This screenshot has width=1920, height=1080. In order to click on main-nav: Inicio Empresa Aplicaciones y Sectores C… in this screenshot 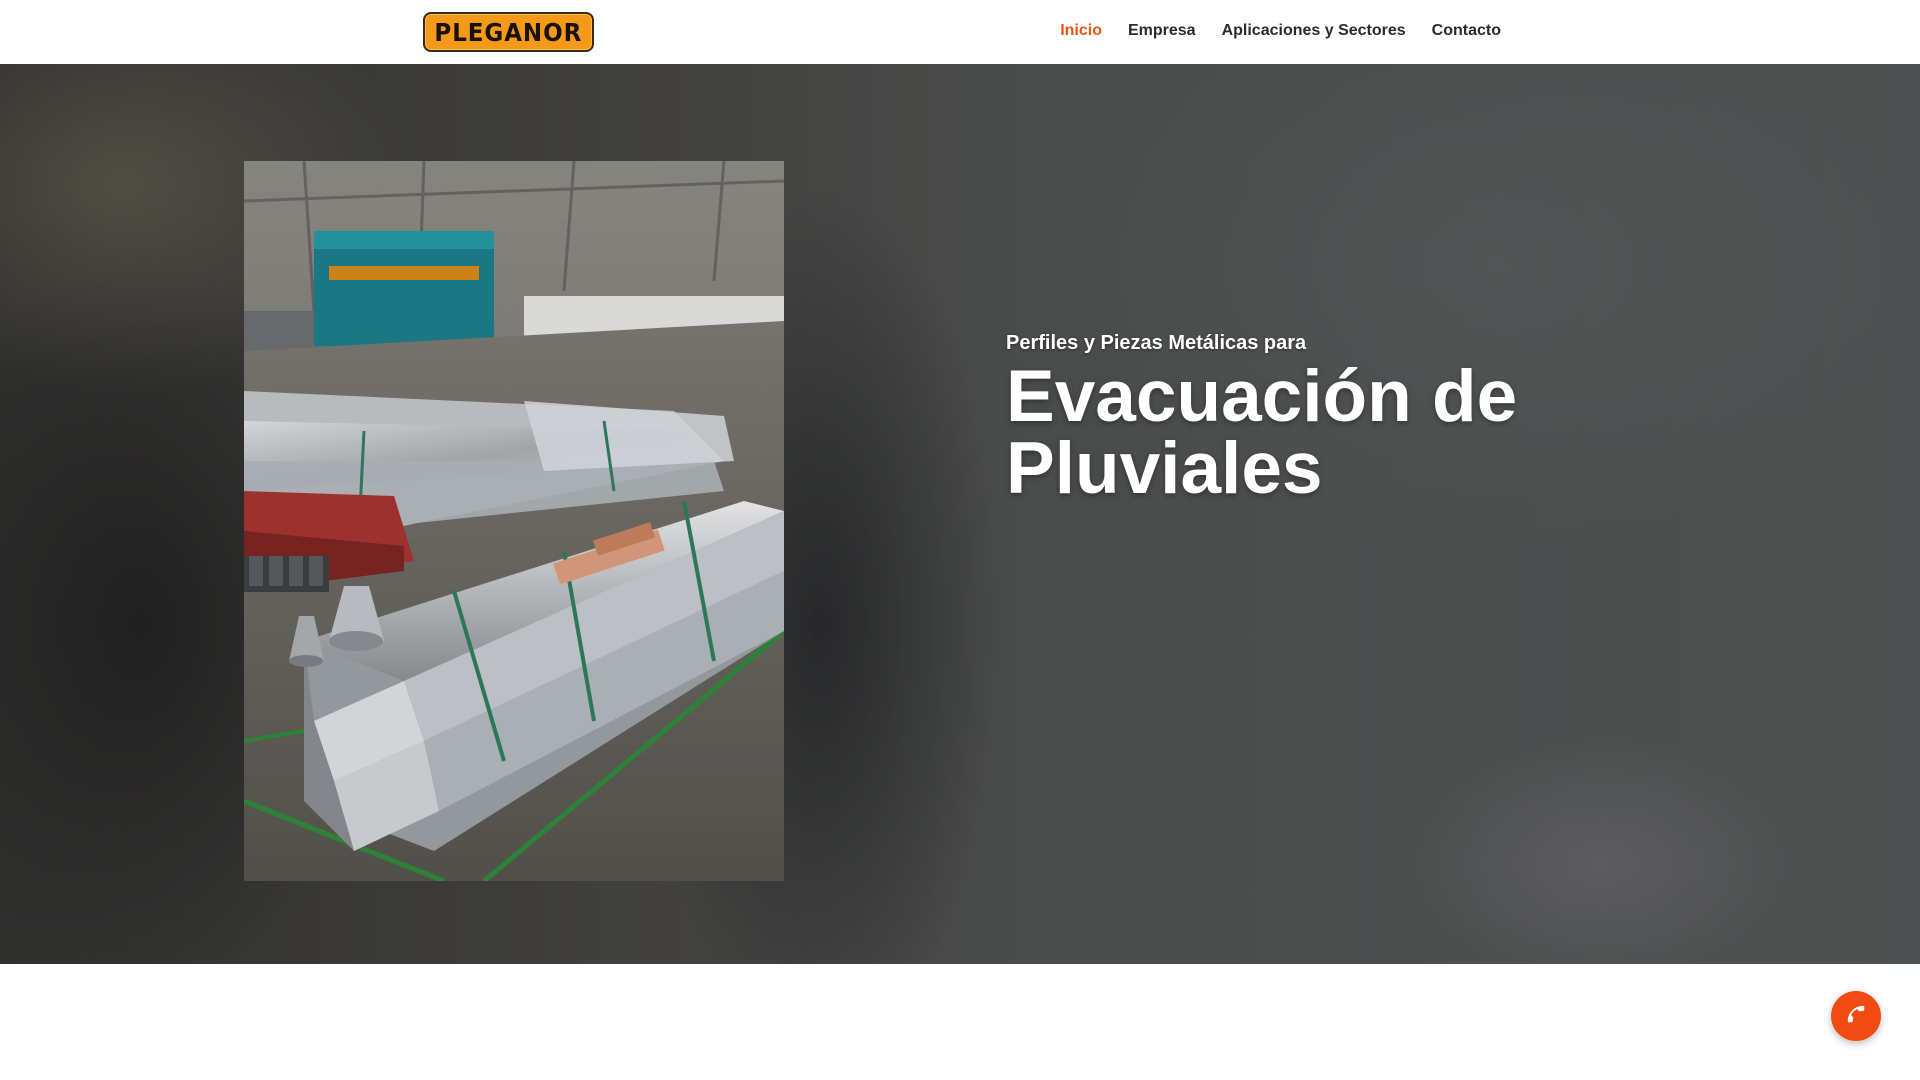, I will do `click(1280, 31)`.